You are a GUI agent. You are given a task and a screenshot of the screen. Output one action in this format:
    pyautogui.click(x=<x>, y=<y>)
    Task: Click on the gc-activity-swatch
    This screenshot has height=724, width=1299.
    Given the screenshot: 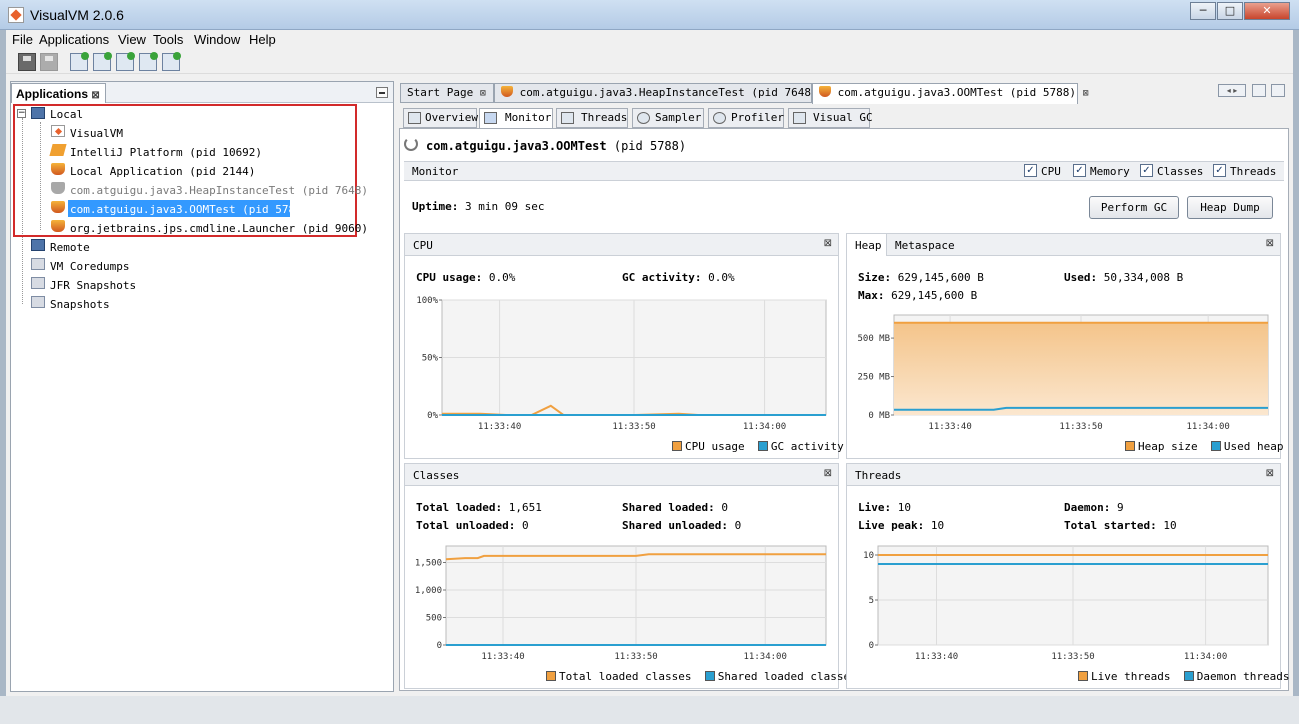 What is the action you would take?
    pyautogui.click(x=762, y=446)
    